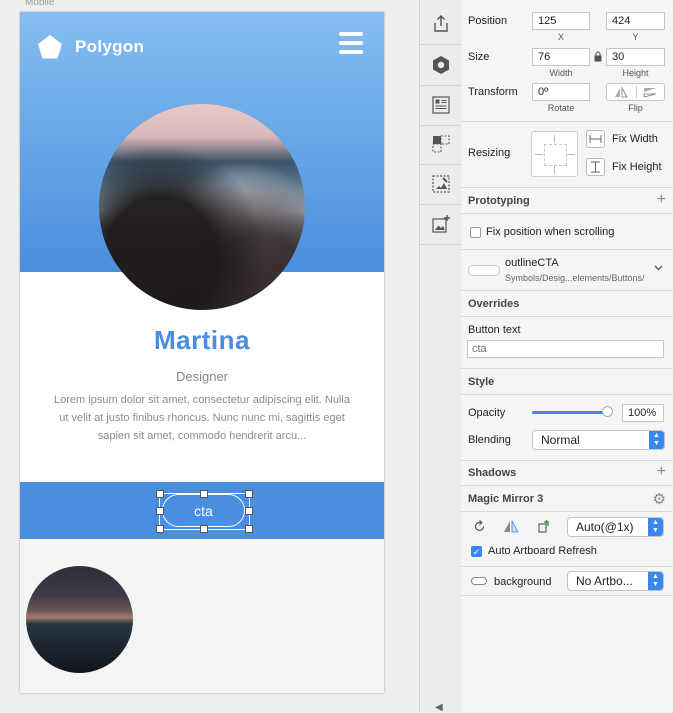 The height and width of the screenshot is (713, 673). What do you see at coordinates (658, 268) in the screenshot?
I see `chevron-down-icon` at bounding box center [658, 268].